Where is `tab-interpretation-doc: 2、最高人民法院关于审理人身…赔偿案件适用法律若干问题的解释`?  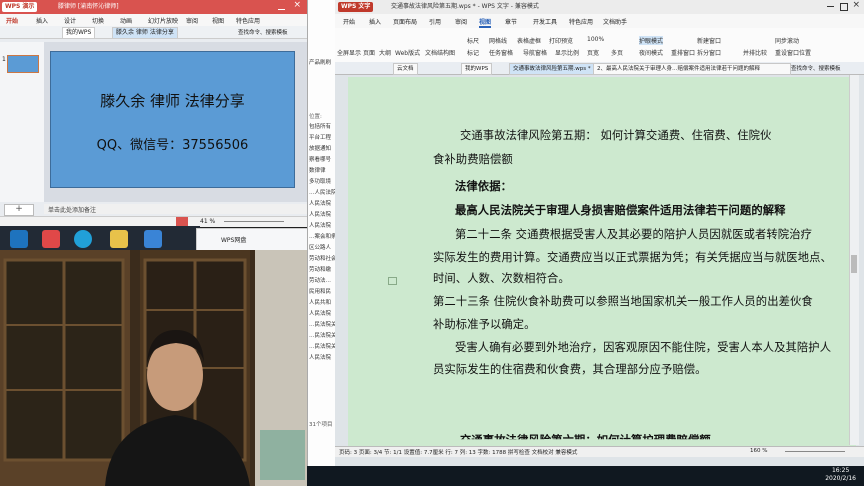 tab-interpretation-doc: 2、最高人民法院关于审理人身…赔偿案件适用法律若干问题的解释 is located at coordinates (692, 69).